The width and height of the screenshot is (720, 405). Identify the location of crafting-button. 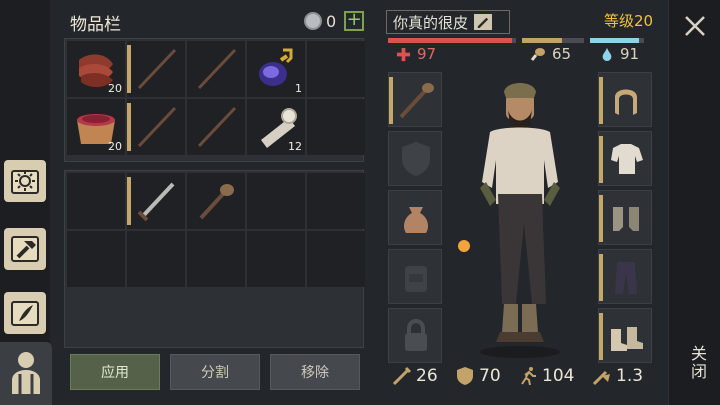
(25, 249).